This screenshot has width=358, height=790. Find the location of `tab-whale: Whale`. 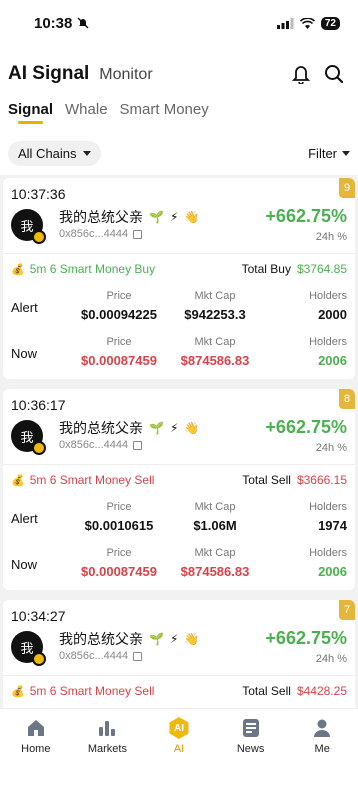

tab-whale: Whale is located at coordinates (86, 112).